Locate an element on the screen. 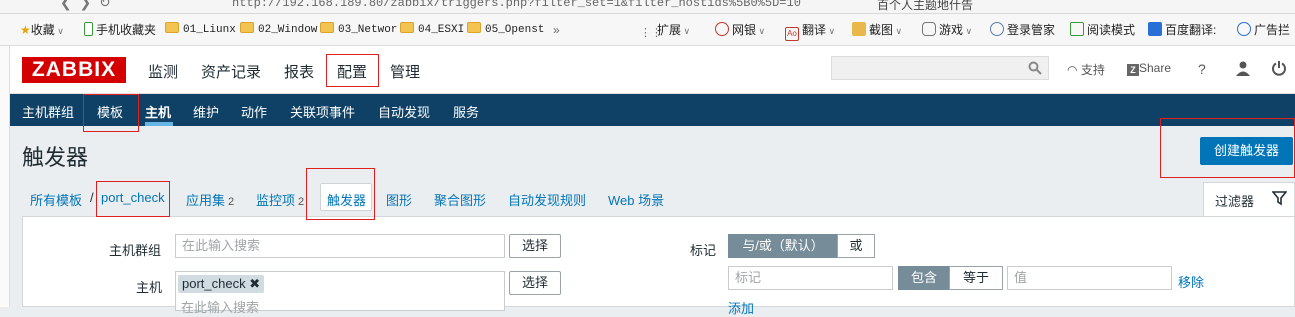  key-icon is located at coordinates (997, 29).